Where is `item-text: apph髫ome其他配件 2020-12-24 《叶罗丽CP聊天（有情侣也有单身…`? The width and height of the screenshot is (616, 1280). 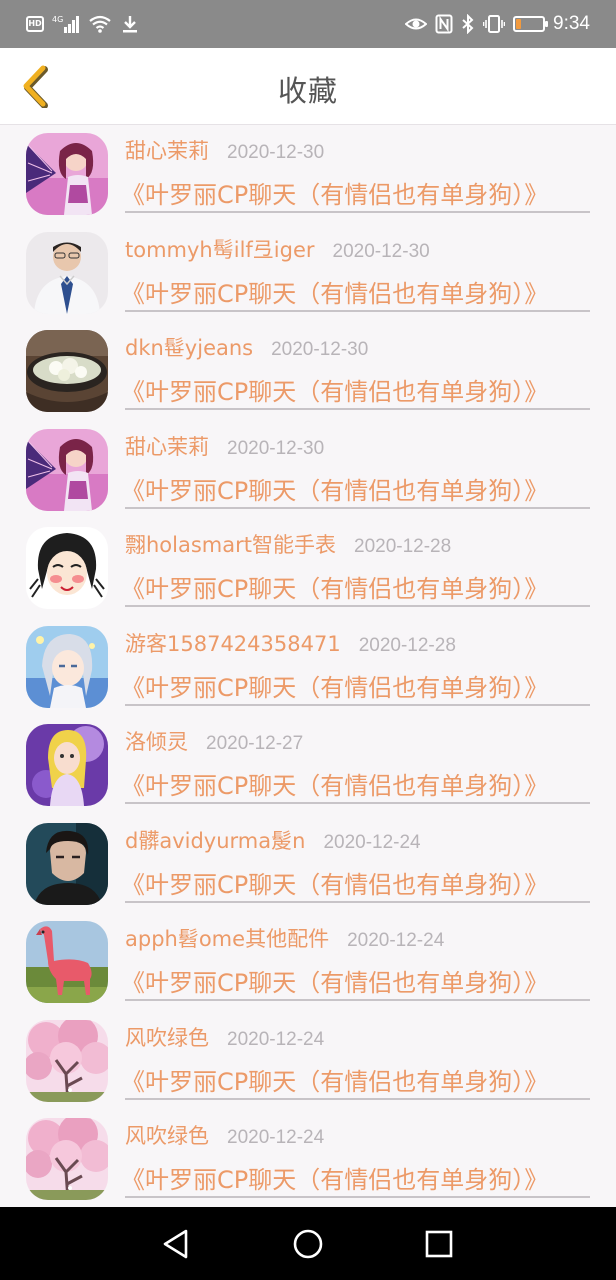
item-text: apph髫ome其他配件 2020-12-24 《叶罗丽CP聊天（有情侣也有单身… is located at coordinates (355, 962).